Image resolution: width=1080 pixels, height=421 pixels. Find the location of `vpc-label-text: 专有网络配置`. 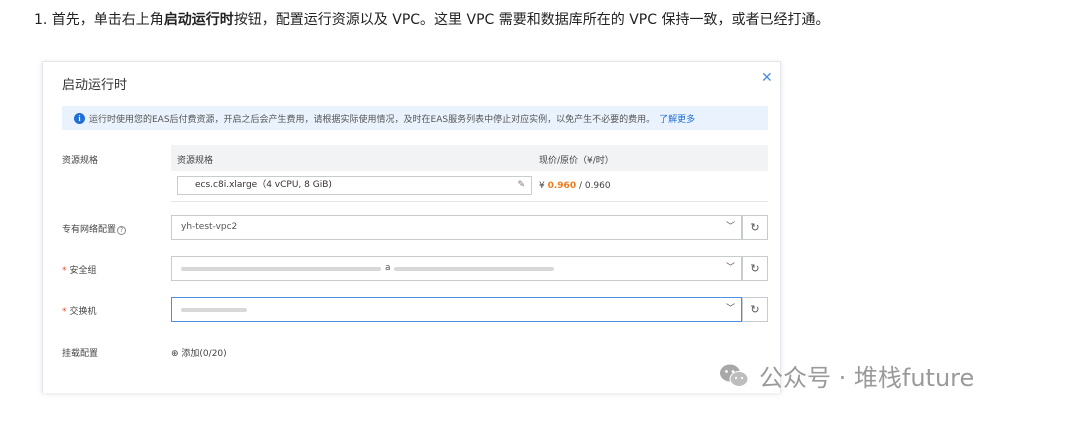

vpc-label-text: 专有网络配置 is located at coordinates (89, 230).